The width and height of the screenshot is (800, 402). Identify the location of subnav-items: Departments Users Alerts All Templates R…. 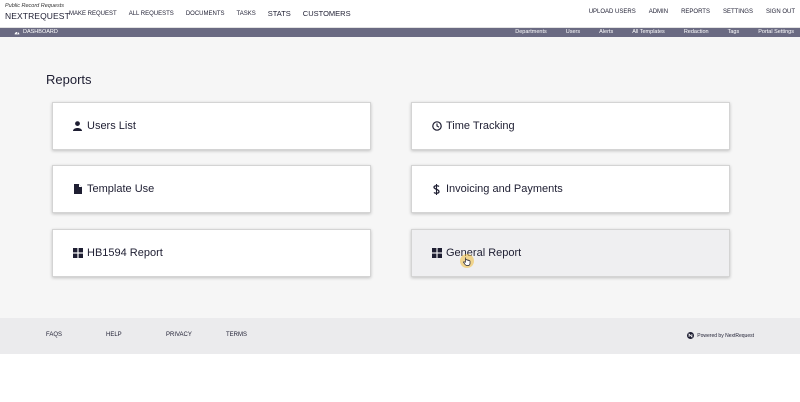
(645, 32).